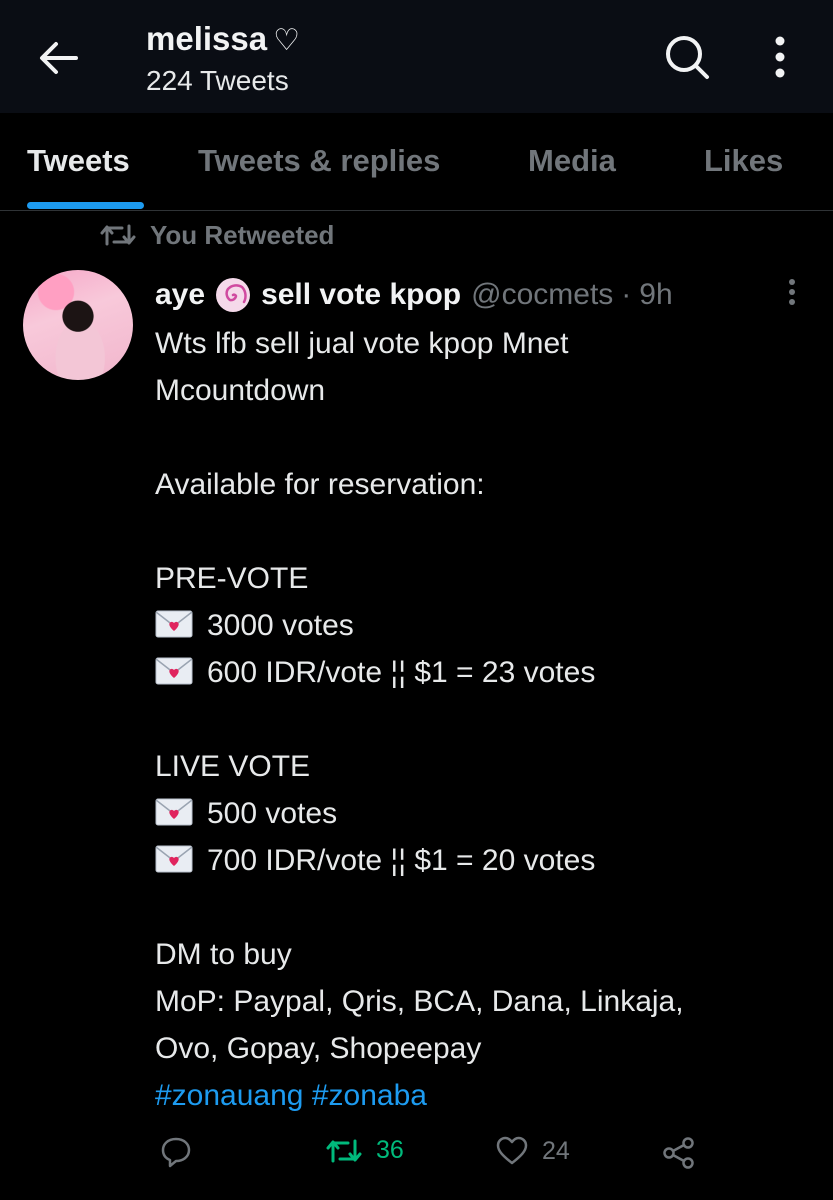  What do you see at coordinates (180, 295) in the screenshot?
I see `author-name: aye` at bounding box center [180, 295].